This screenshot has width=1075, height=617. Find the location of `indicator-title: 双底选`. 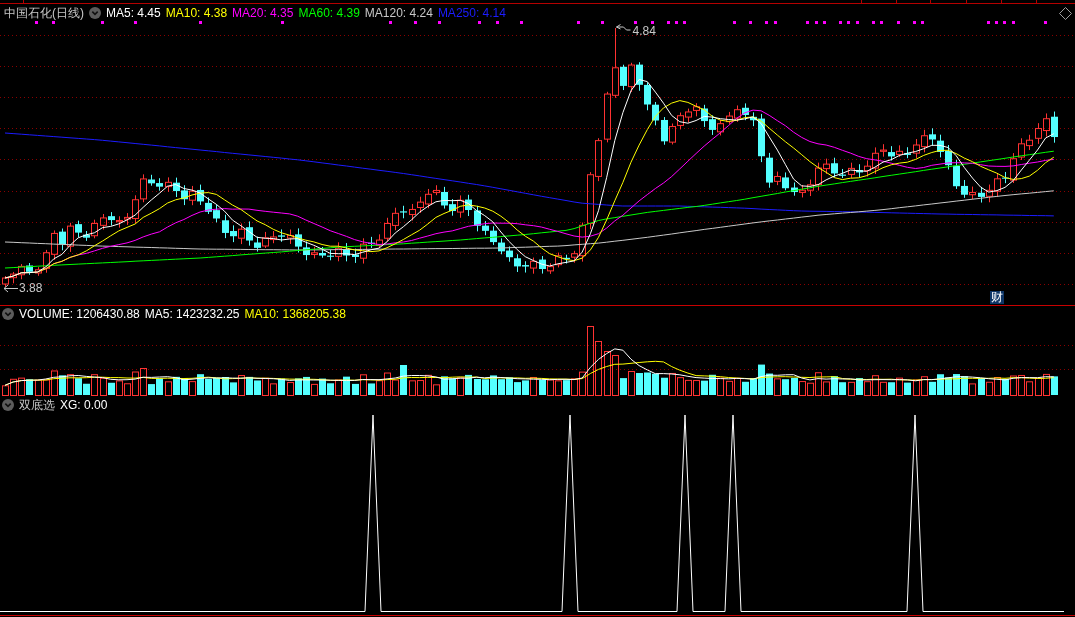

indicator-title: 双底选 is located at coordinates (37, 405).